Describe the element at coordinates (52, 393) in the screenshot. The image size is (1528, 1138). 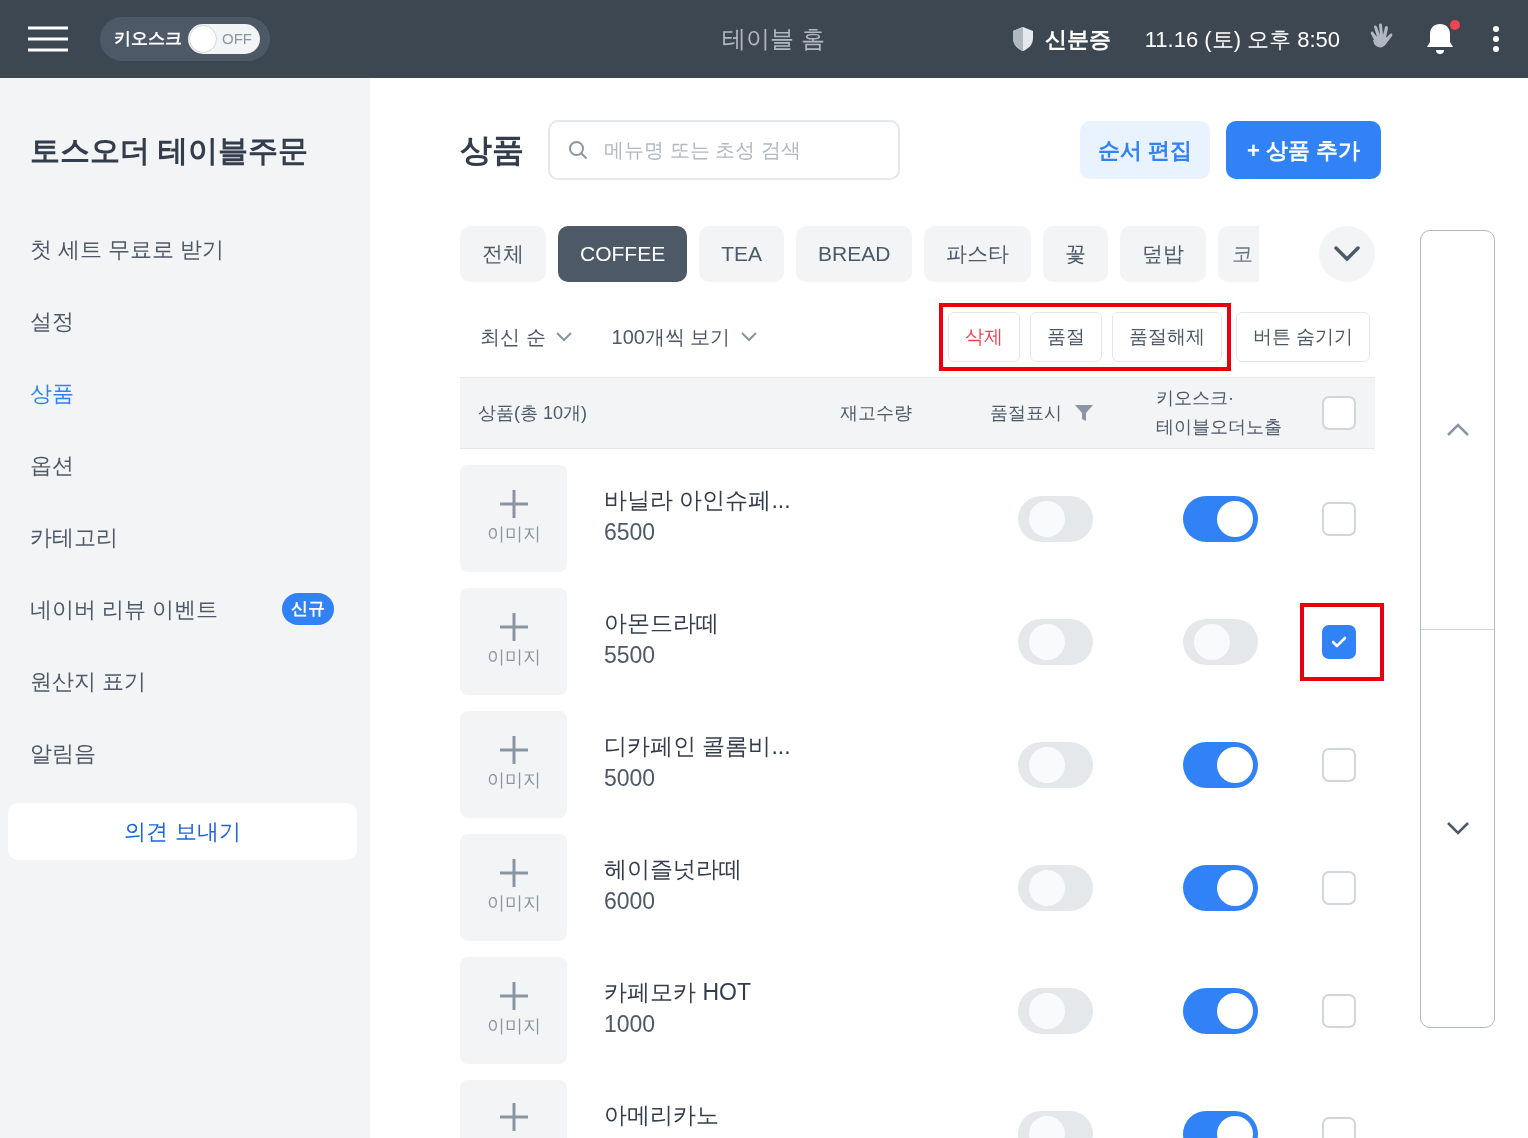
I see `sidebar-item: 상품` at that location.